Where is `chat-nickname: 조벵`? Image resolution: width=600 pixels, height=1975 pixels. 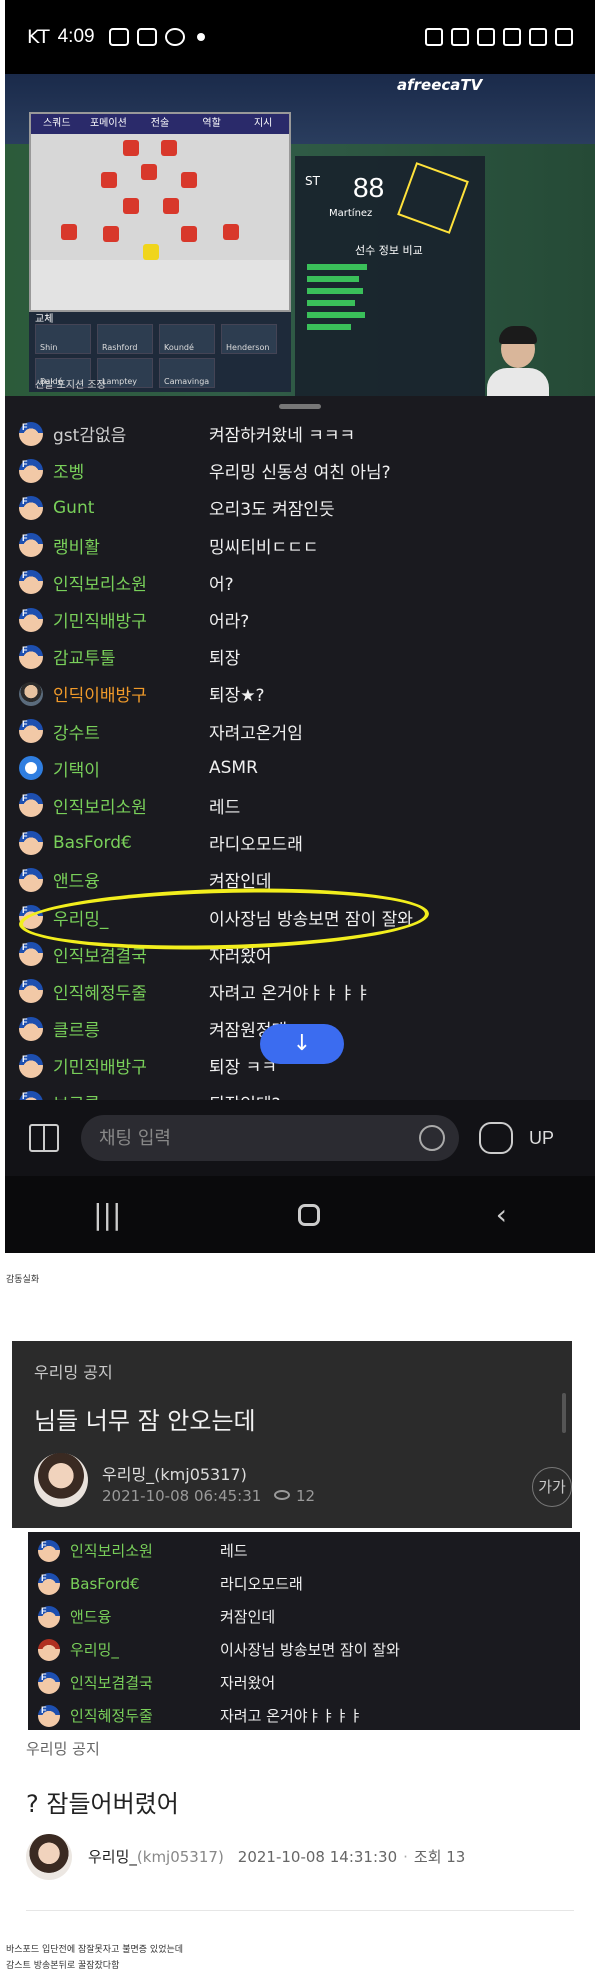 chat-nickname: 조벵 is located at coordinates (128, 470).